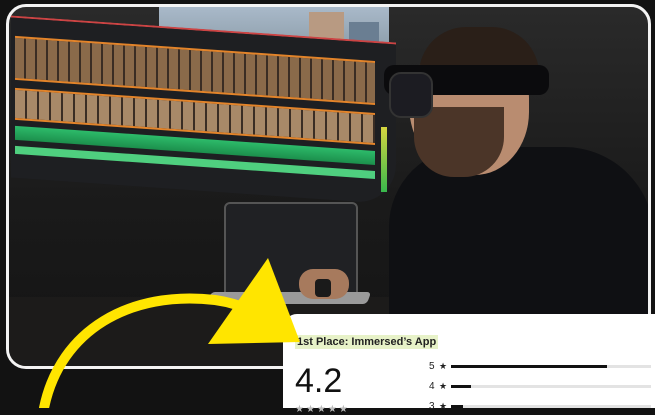 The height and width of the screenshot is (415, 655). I want to click on rating-bar-3: 3 ★, so click(540, 406).